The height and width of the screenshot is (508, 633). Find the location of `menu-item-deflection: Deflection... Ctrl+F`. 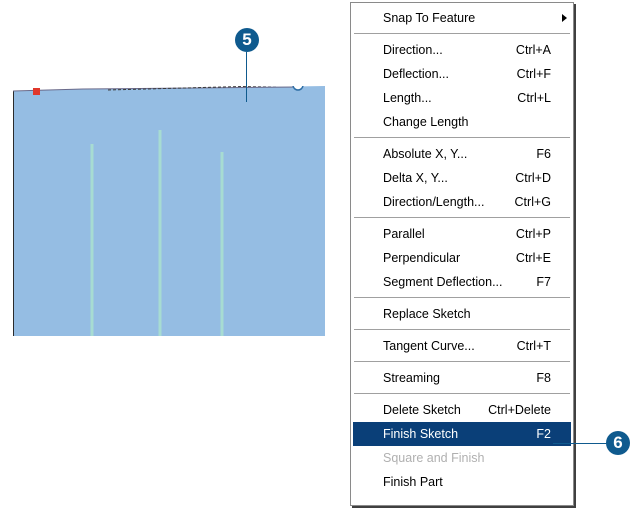

menu-item-deflection: Deflection... Ctrl+F is located at coordinates (462, 74).